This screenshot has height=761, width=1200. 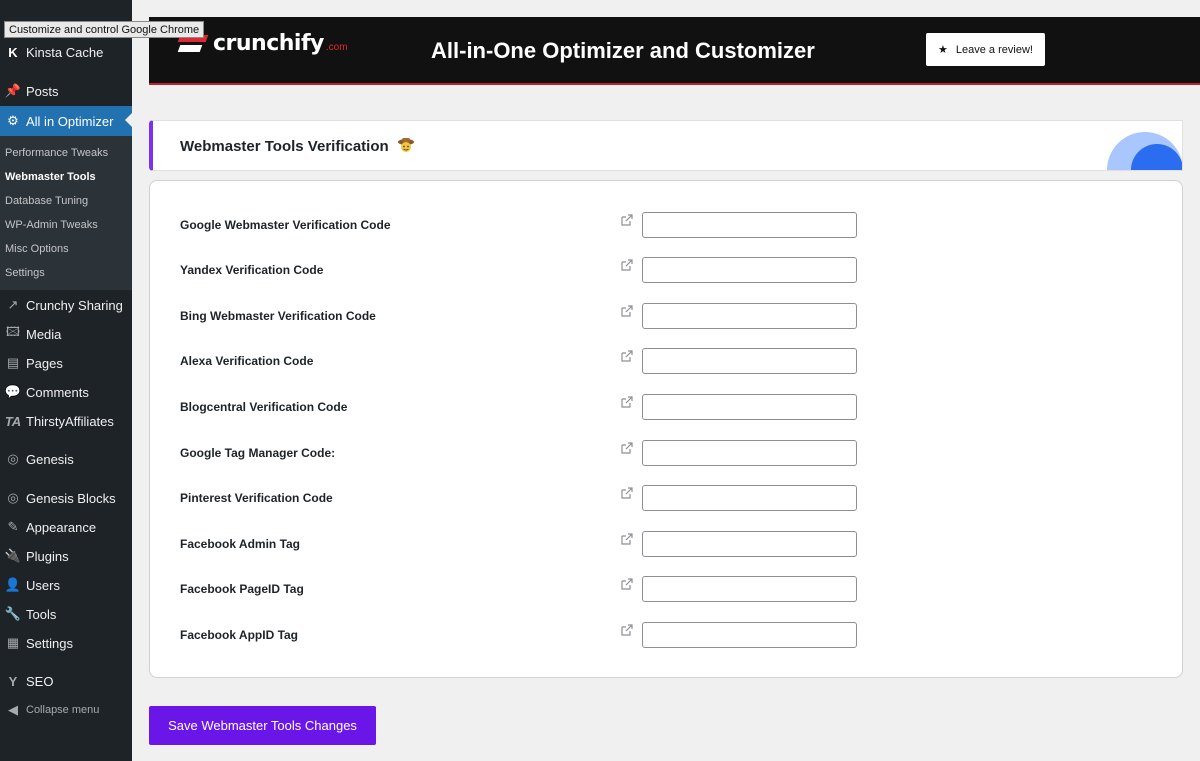 What do you see at coordinates (13, 362) in the screenshot?
I see `pages-icon: ▤` at bounding box center [13, 362].